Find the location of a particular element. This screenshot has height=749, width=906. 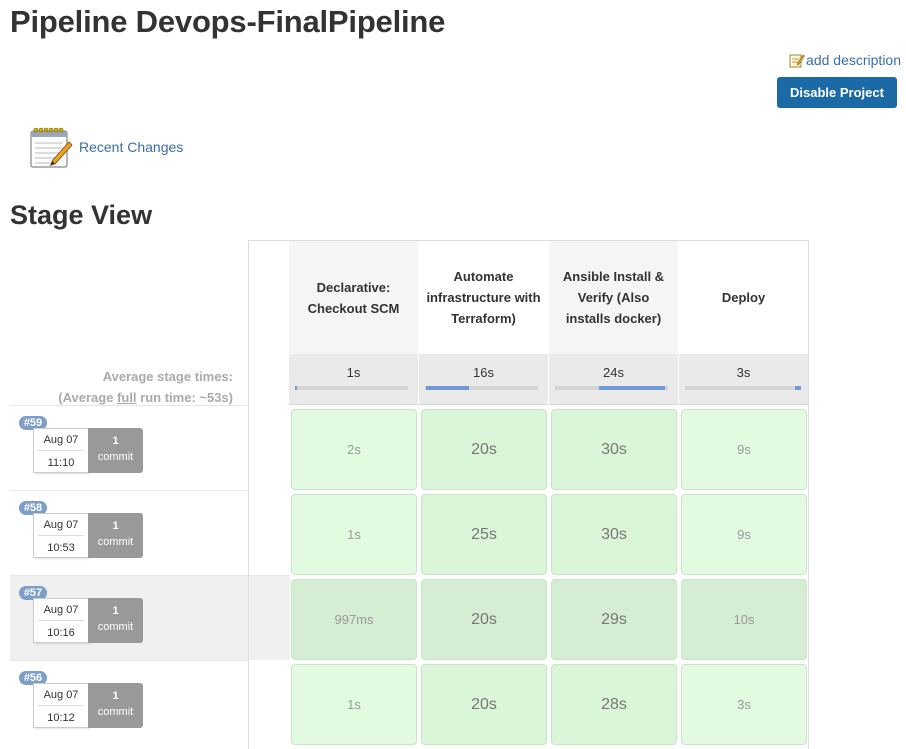

stage-cell-checkout: 2s is located at coordinates (354, 449).